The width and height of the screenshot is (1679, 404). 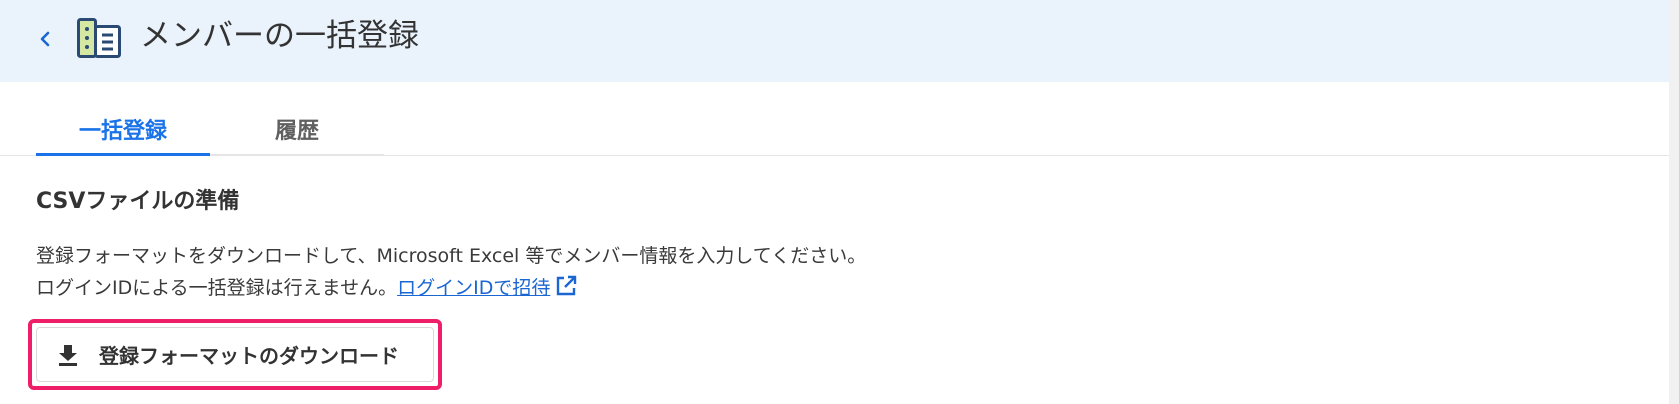 I want to click on download-format-button: 登録フォーマットのダウンロード, so click(x=235, y=354).